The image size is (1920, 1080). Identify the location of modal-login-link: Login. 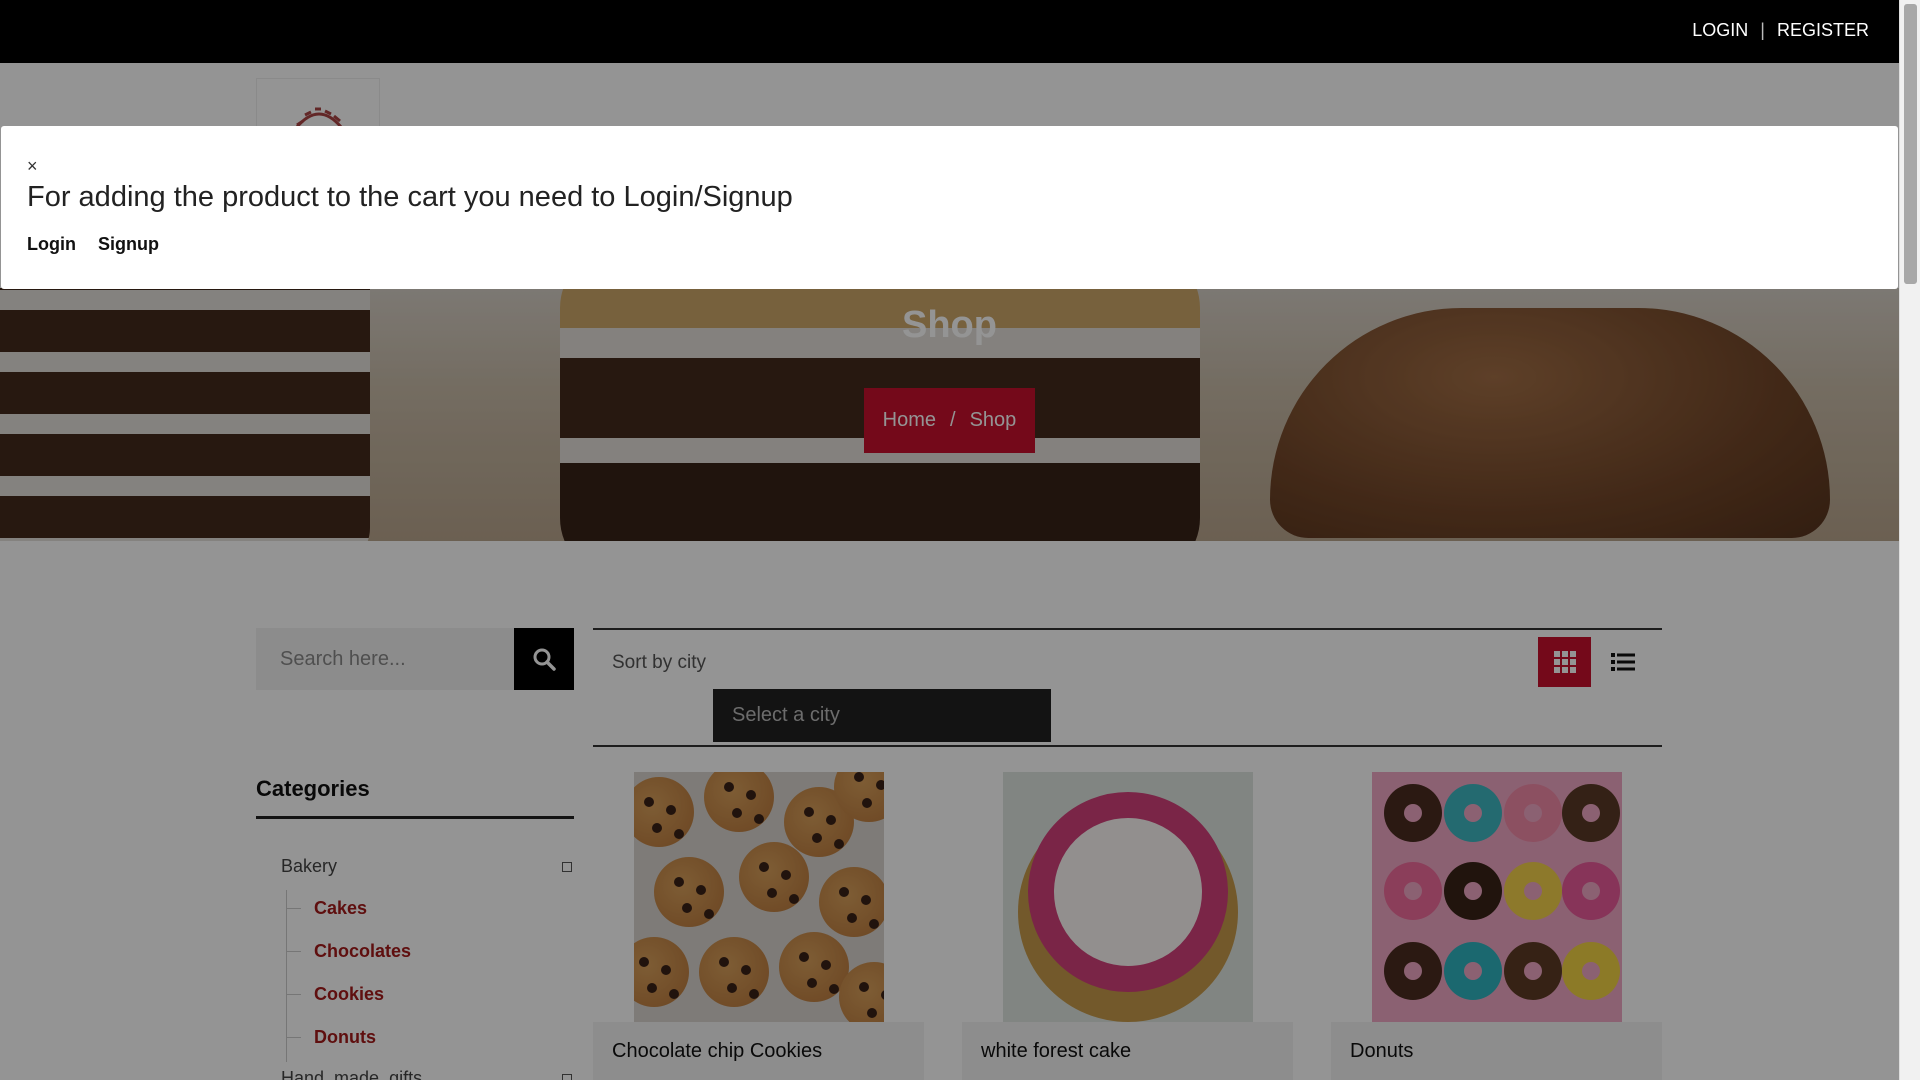
(51, 244).